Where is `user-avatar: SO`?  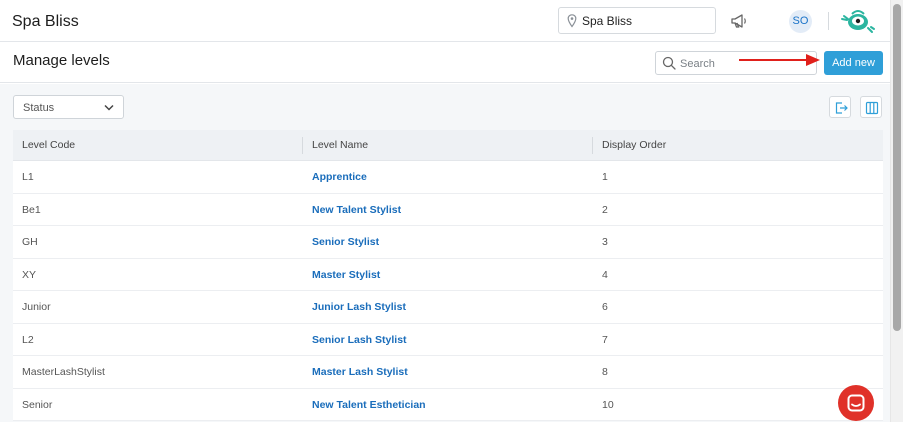 user-avatar: SO is located at coordinates (800, 21).